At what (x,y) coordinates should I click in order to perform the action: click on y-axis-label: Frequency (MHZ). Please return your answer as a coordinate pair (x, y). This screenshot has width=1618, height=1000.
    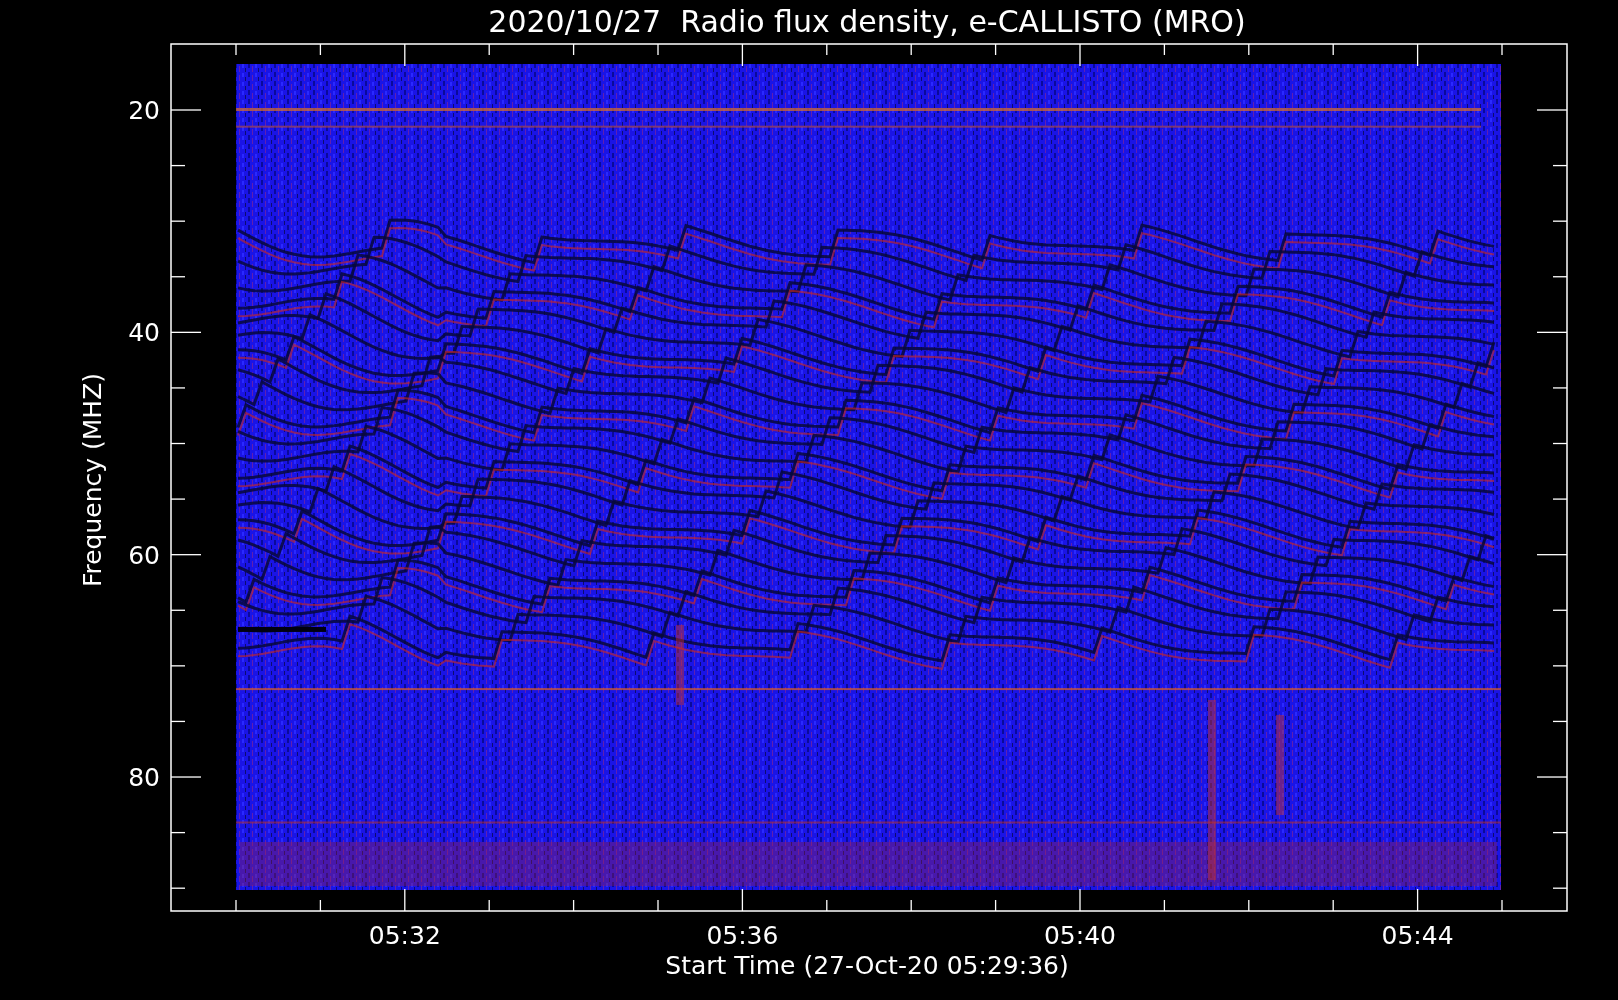
    Looking at the image, I should click on (92, 480).